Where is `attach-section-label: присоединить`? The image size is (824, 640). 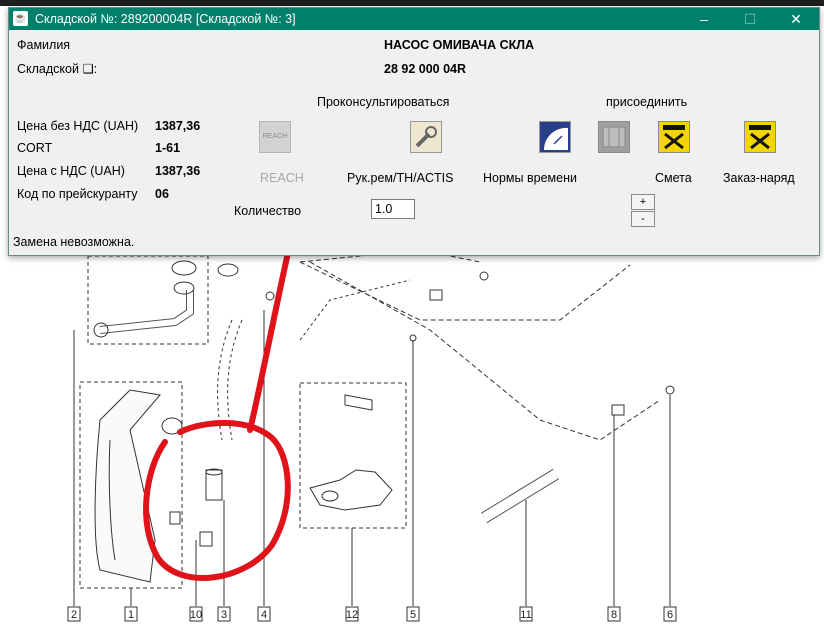 attach-section-label: присоединить is located at coordinates (647, 102).